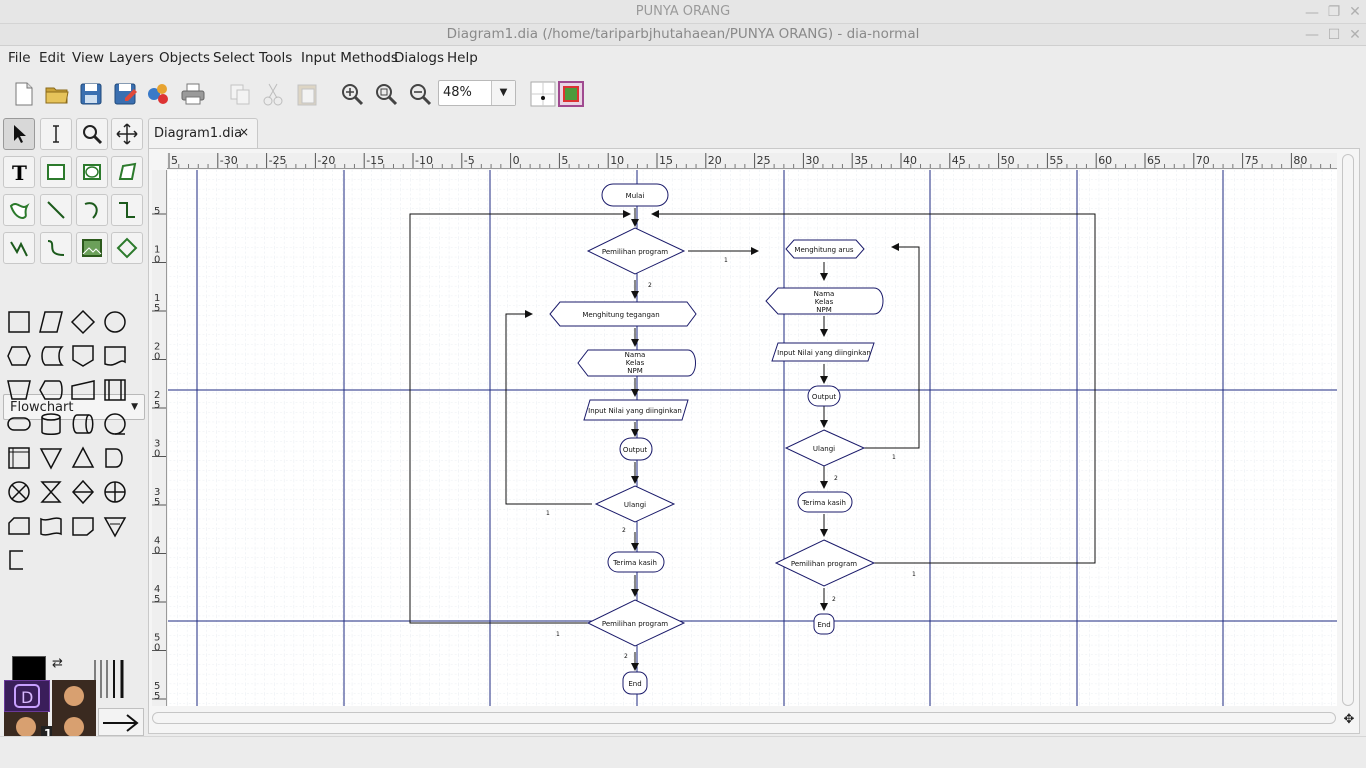  I want to click on flowchart-display-shape, so click(51, 390).